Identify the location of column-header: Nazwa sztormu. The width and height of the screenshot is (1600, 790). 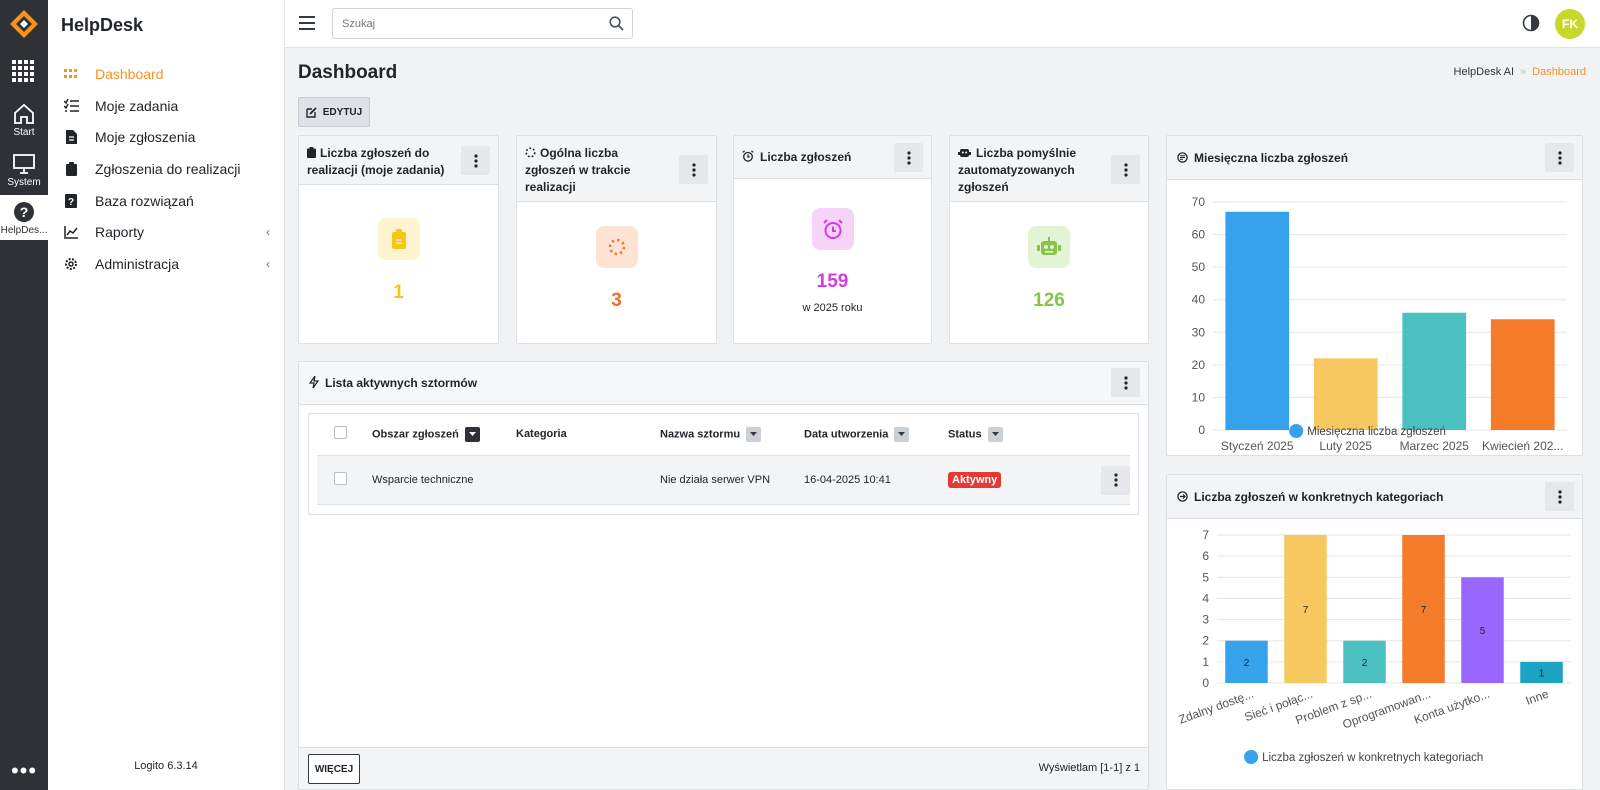
(732, 435).